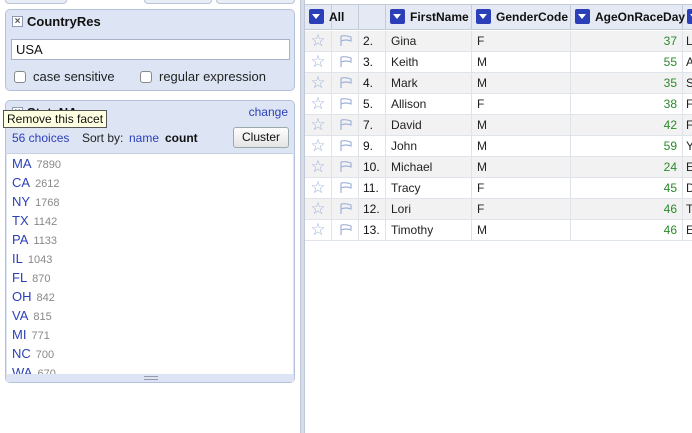 This screenshot has width=692, height=433. I want to click on cluster-button: Cluster, so click(260, 137).